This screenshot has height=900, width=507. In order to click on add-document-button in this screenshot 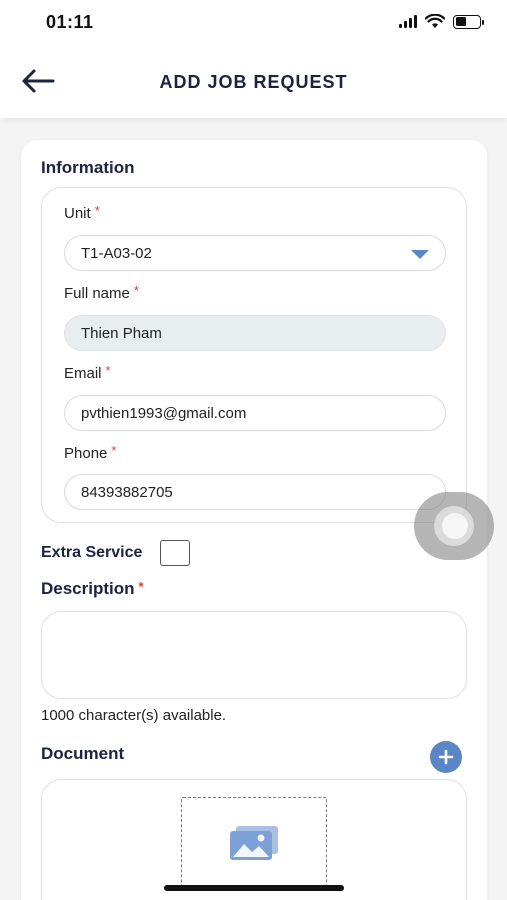, I will do `click(446, 757)`.